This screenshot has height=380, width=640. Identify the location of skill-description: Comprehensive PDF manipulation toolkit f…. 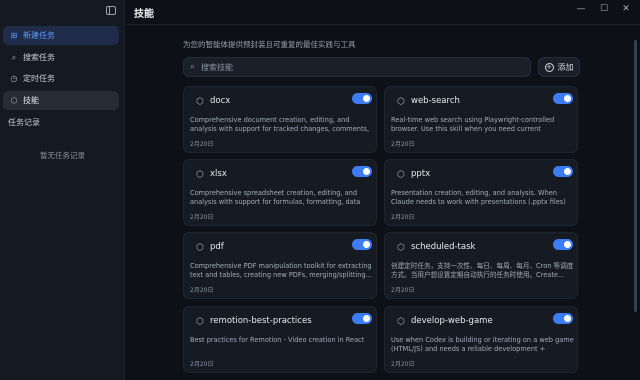
(281, 270).